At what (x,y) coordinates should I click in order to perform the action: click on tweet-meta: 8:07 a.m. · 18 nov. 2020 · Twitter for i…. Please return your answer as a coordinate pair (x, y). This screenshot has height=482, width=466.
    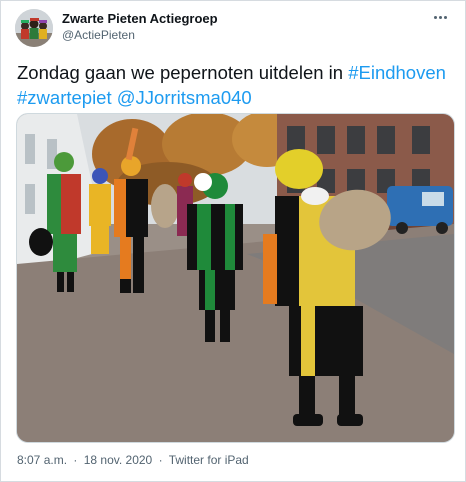
    Looking at the image, I should click on (133, 460).